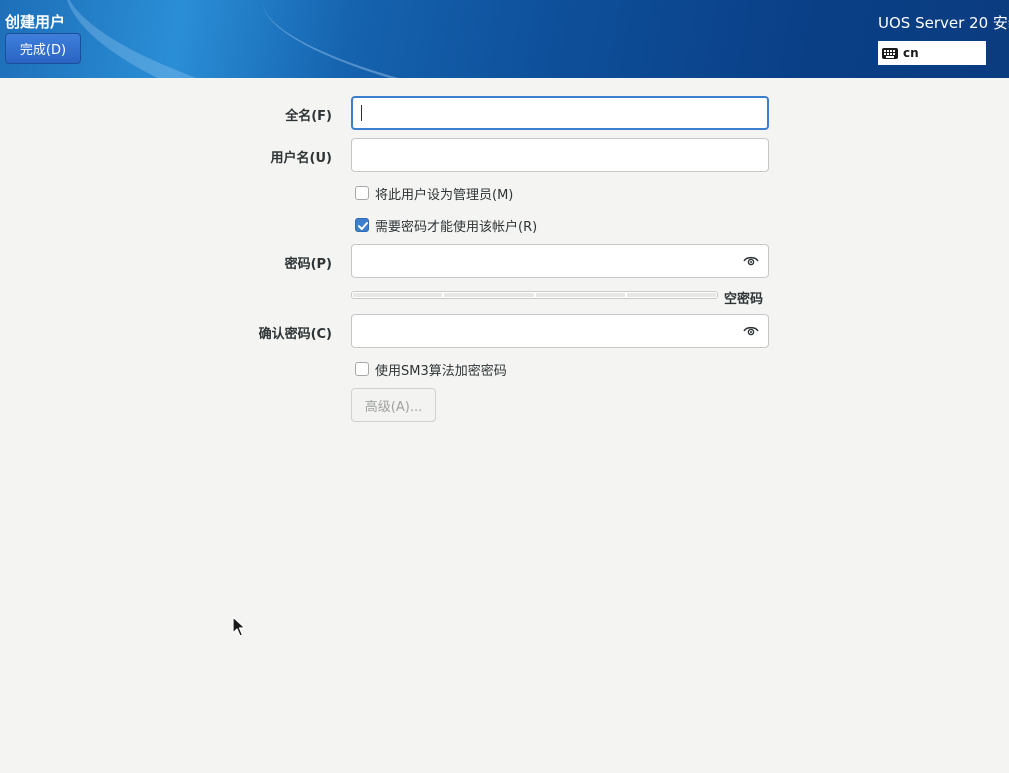 The image size is (1009, 773). I want to click on keyboard-layout-label: cn, so click(911, 53).